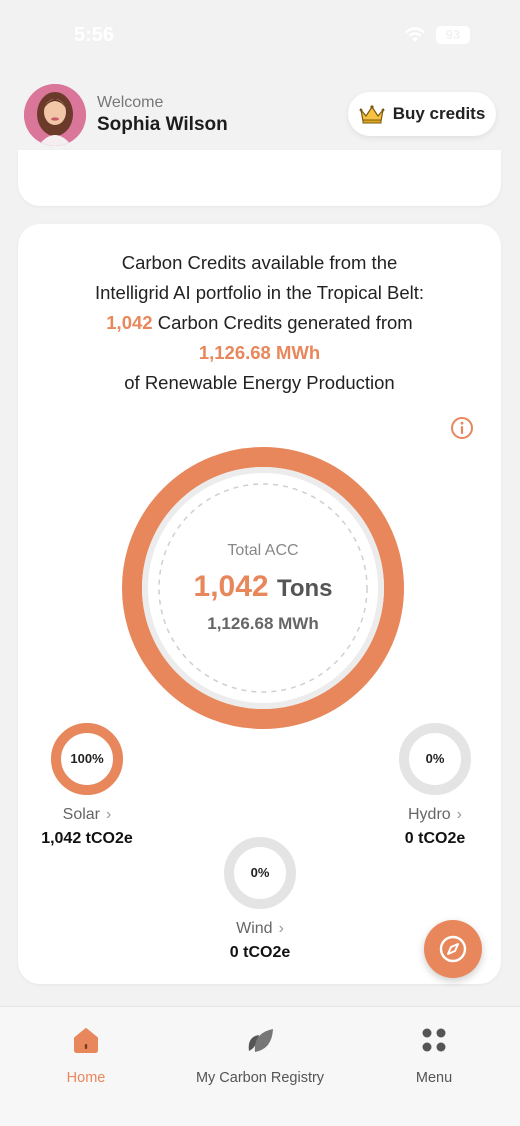  I want to click on status-bar: 5:56 93, so click(260, 35).